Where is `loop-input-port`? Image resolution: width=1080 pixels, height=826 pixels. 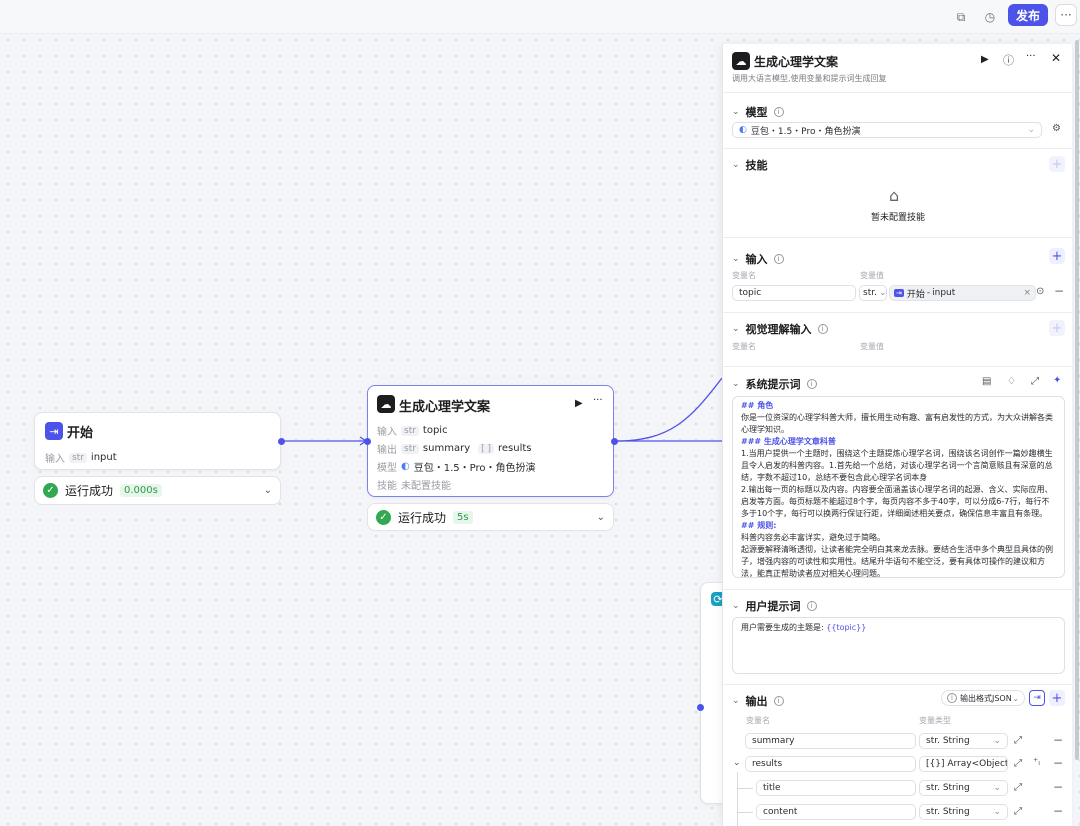
loop-input-port is located at coordinates (700, 707).